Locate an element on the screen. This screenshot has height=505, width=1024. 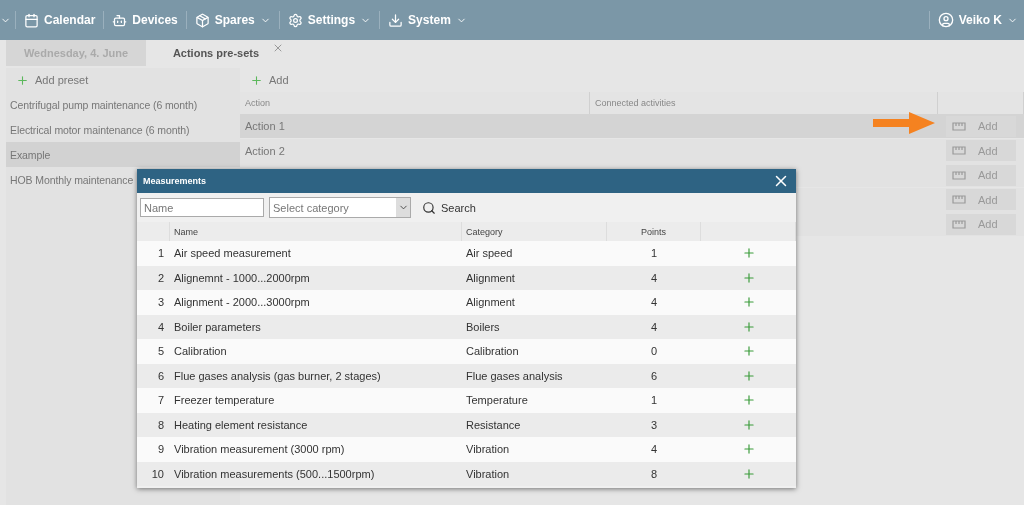
robot-icon is located at coordinates (120, 20).